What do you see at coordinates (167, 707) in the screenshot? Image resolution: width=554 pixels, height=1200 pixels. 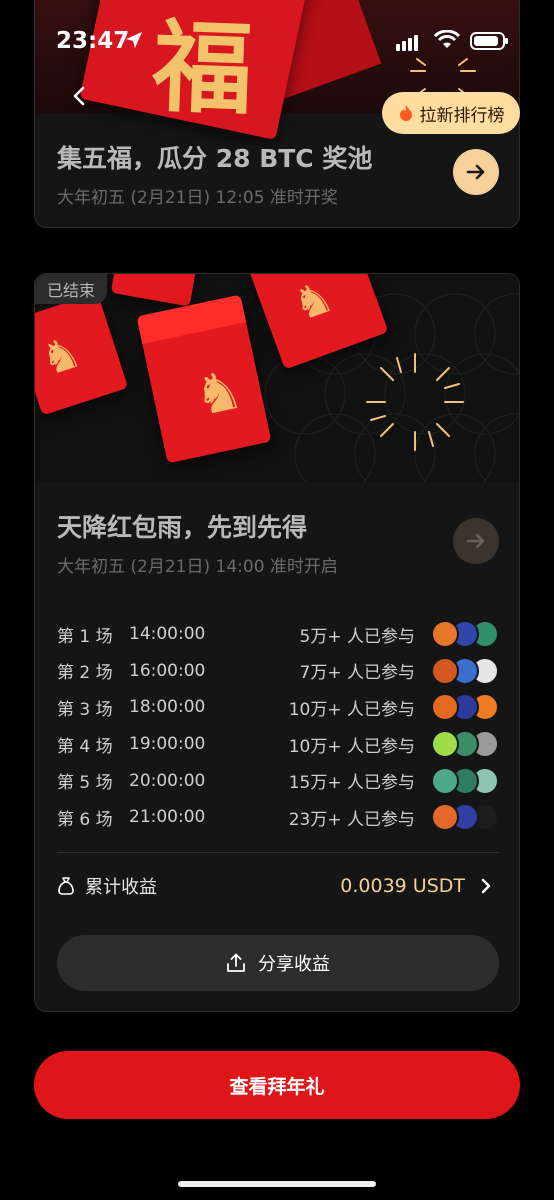 I see `session-time: 18:00:00` at bounding box center [167, 707].